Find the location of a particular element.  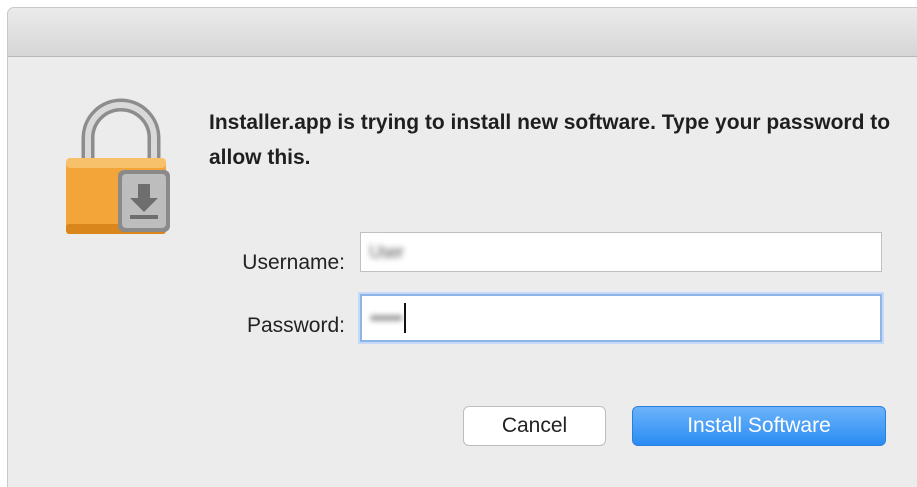

username-label: Username: is located at coordinates (293, 262).